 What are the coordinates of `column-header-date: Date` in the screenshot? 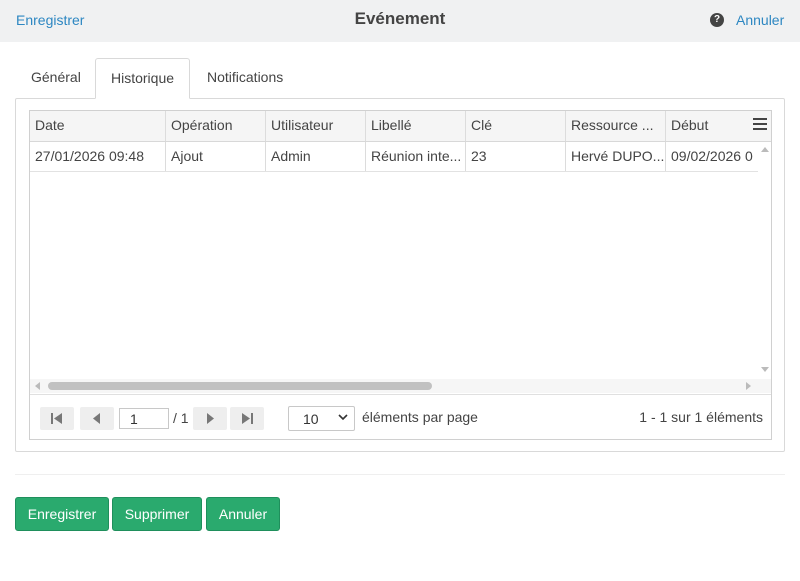 It's located at (98, 126).